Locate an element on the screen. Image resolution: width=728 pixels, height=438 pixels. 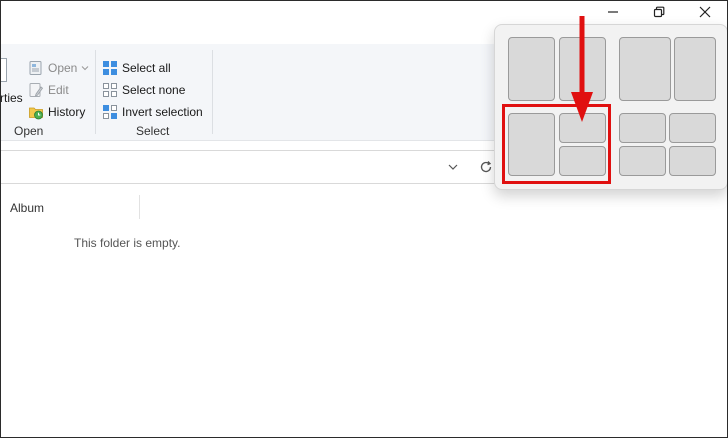
snap-zone-bottom-right is located at coordinates (692, 161).